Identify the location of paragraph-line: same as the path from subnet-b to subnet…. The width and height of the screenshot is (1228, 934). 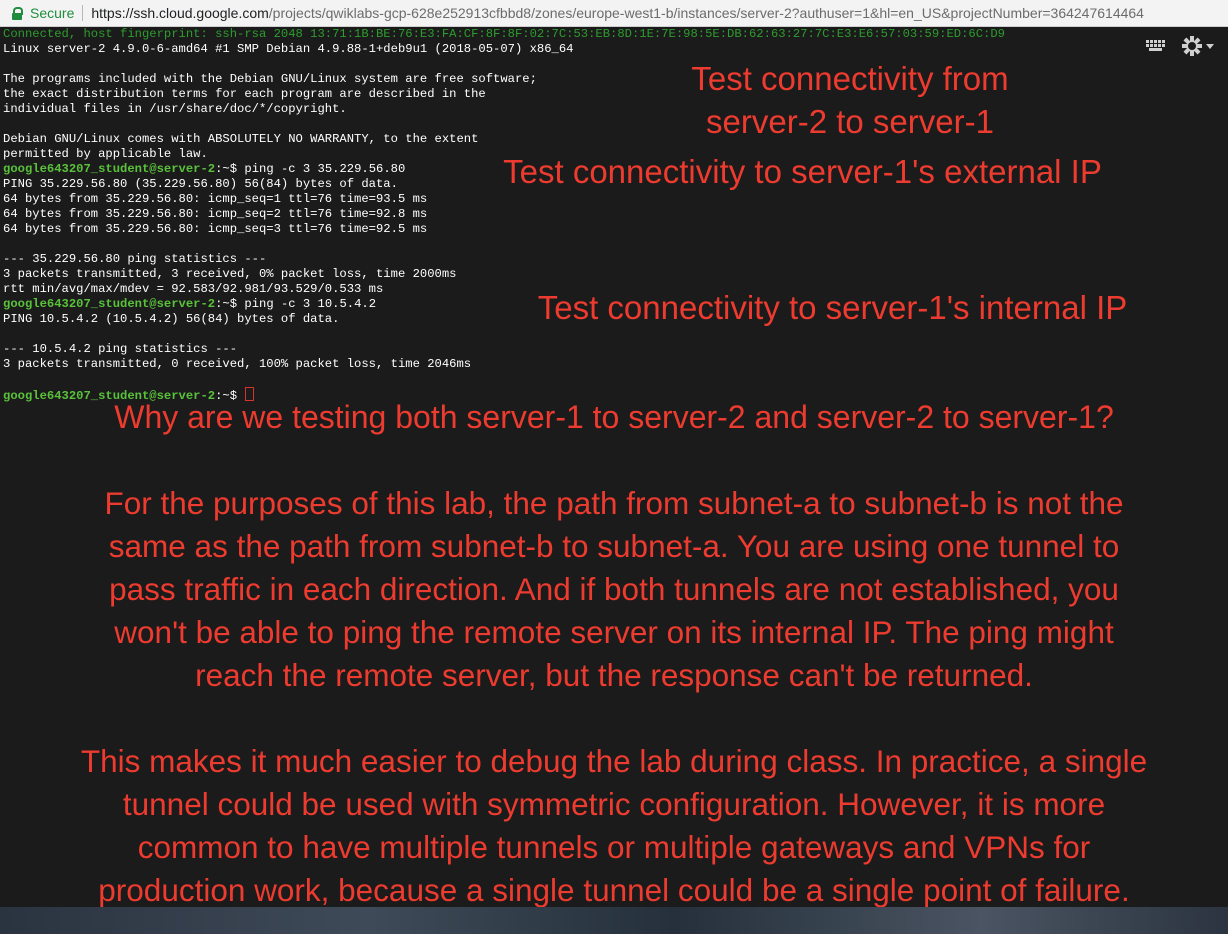
(614, 546).